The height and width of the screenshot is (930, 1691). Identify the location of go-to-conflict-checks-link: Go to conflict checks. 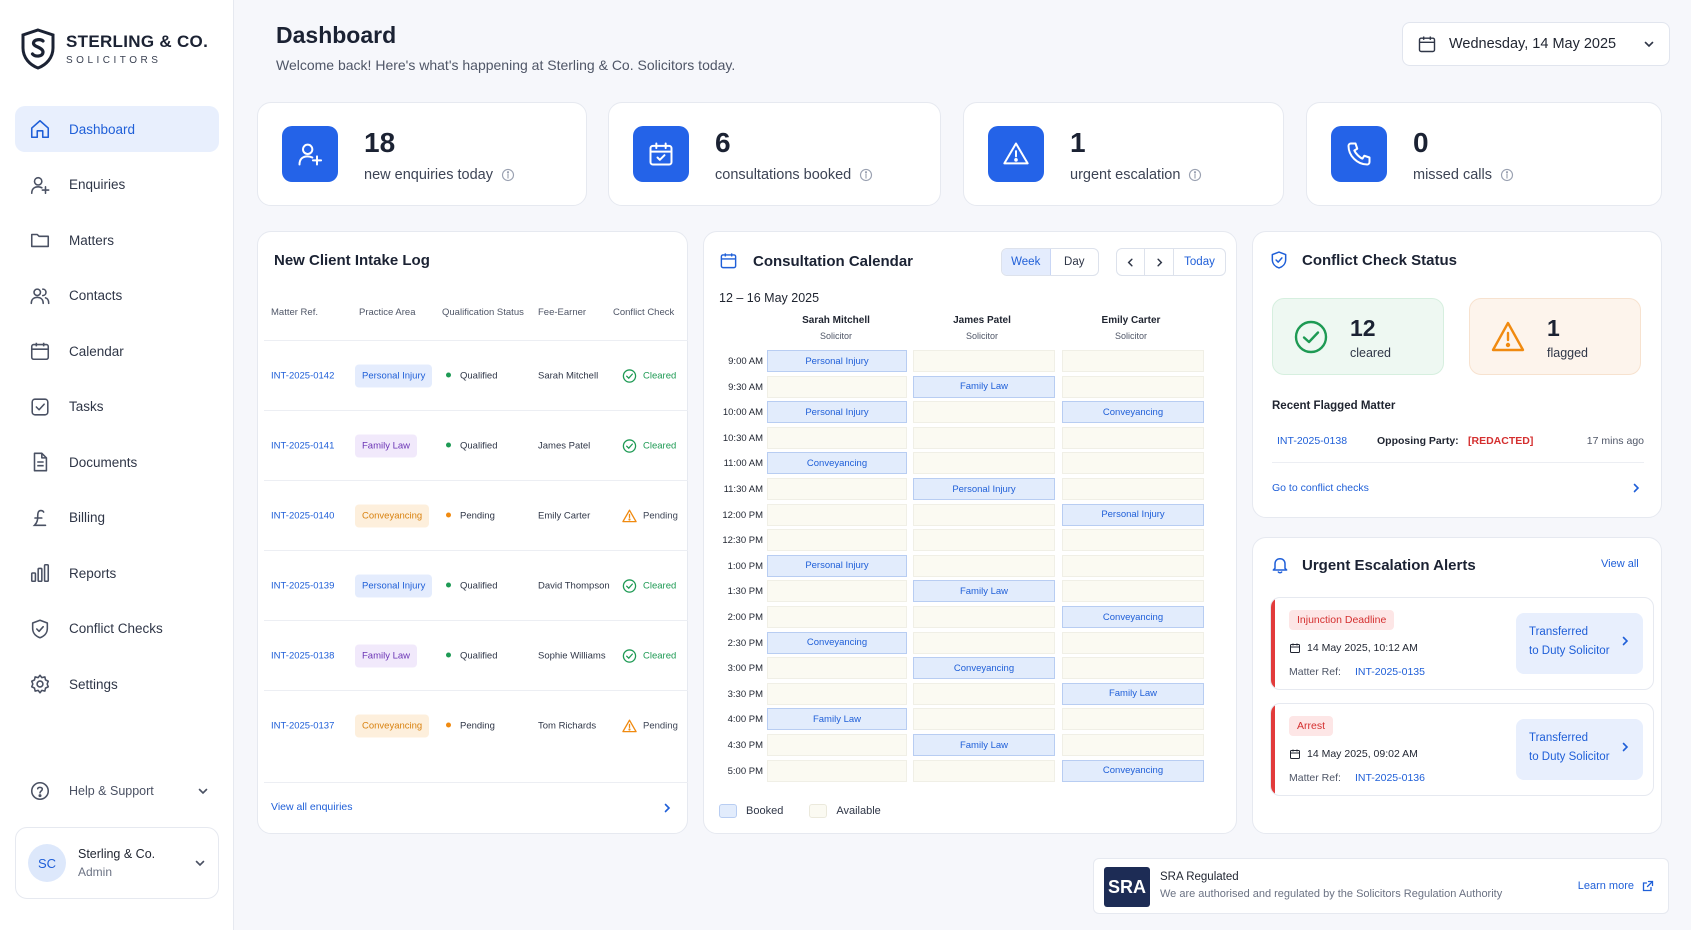
(1320, 488).